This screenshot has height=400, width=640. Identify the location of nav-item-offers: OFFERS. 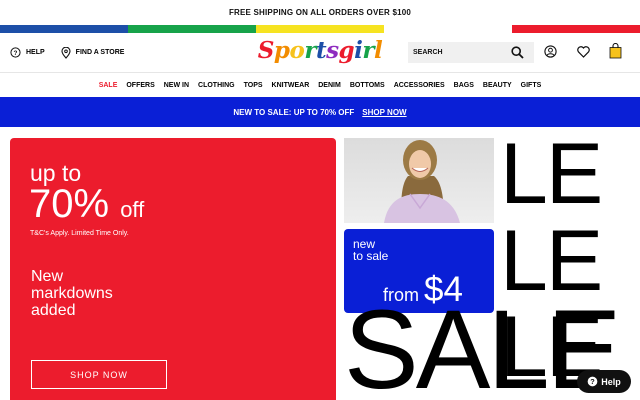
(140, 85).